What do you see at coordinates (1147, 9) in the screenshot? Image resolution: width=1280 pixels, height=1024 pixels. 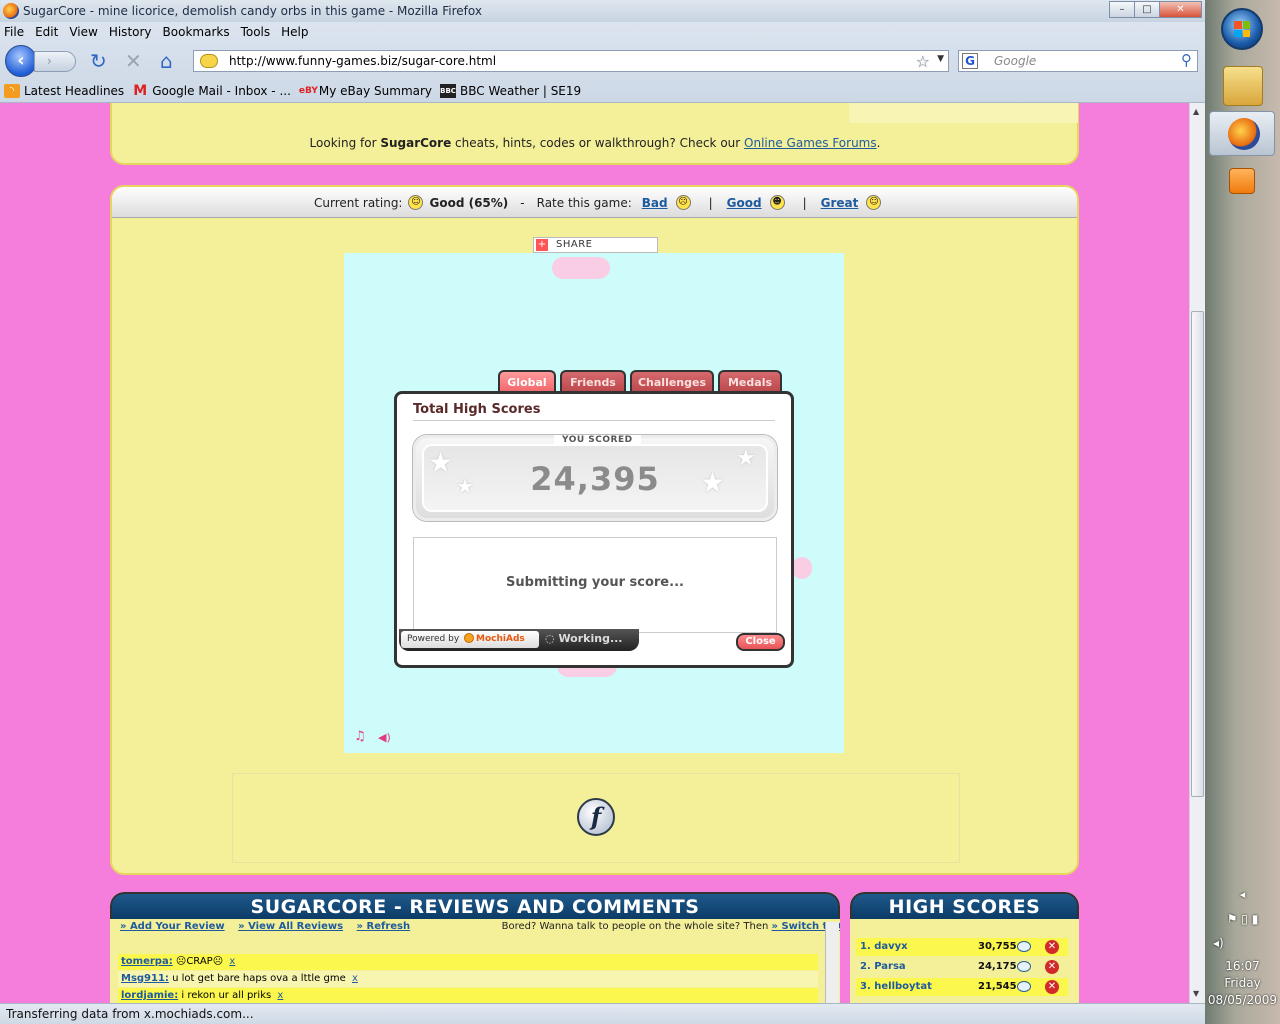 I see `maximize-button: □` at bounding box center [1147, 9].